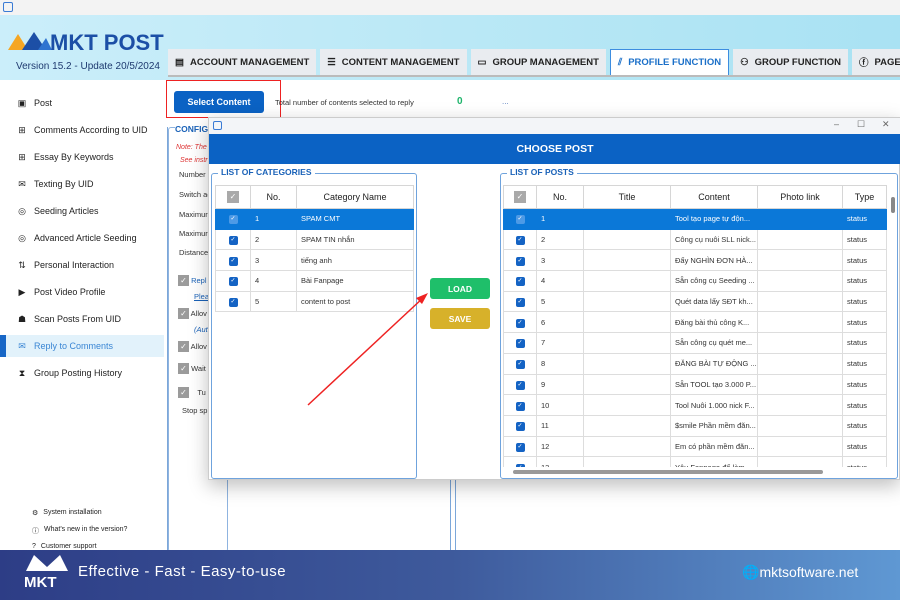 This screenshot has width=900, height=600. I want to click on tab-account-management: ▤ ACCOUNT MANAGEMENT, so click(242, 62).